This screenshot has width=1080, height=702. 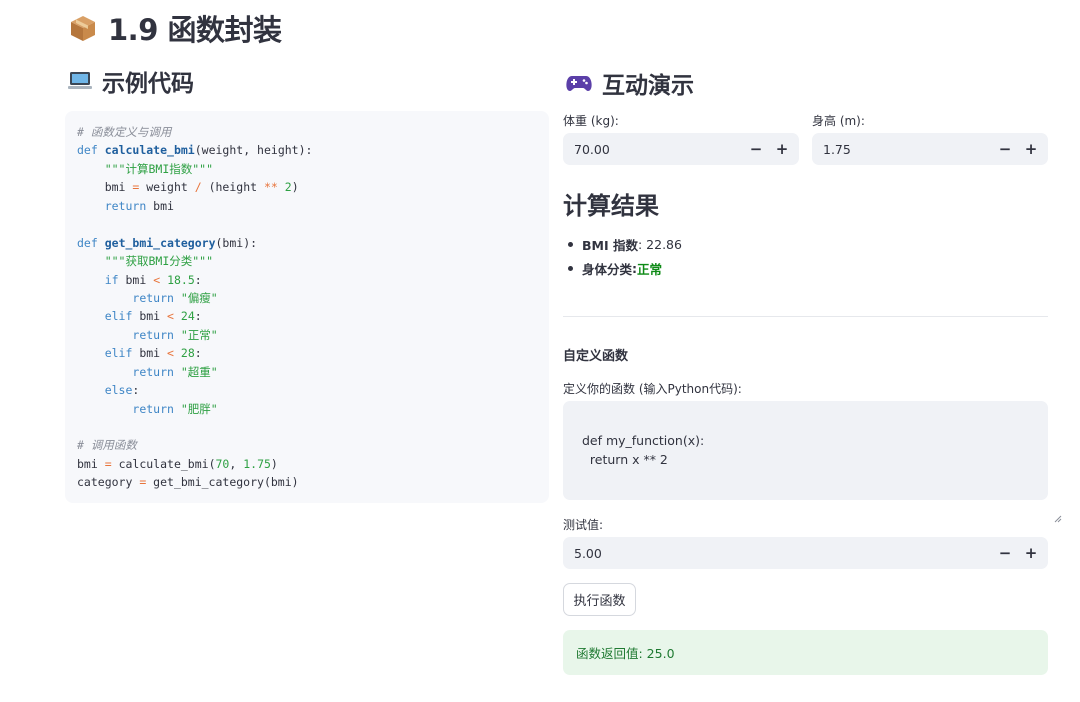 I want to click on code-token: 2, so click(x=288, y=187).